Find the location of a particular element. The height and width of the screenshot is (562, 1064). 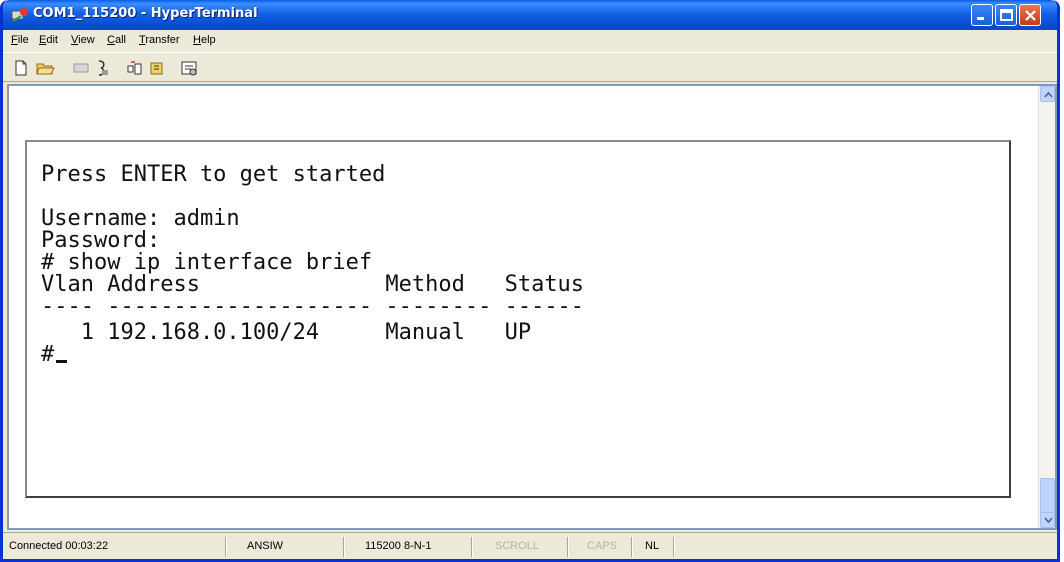

terminal-line: 1 192.168.0.100/24 Manual UP is located at coordinates (286, 332).